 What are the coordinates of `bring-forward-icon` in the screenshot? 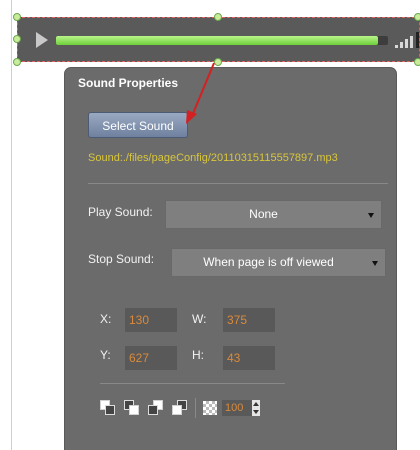 It's located at (156, 408).